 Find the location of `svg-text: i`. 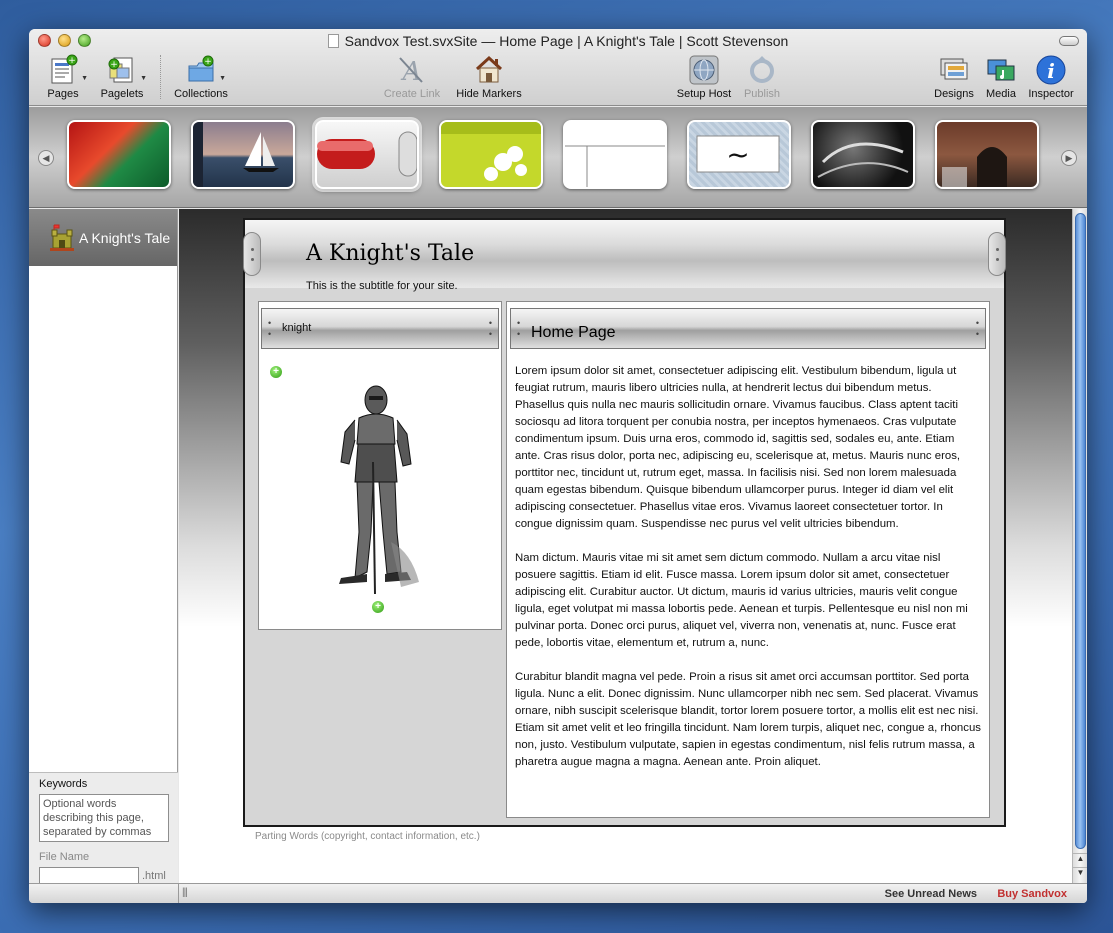

svg-text: i is located at coordinates (1051, 71).